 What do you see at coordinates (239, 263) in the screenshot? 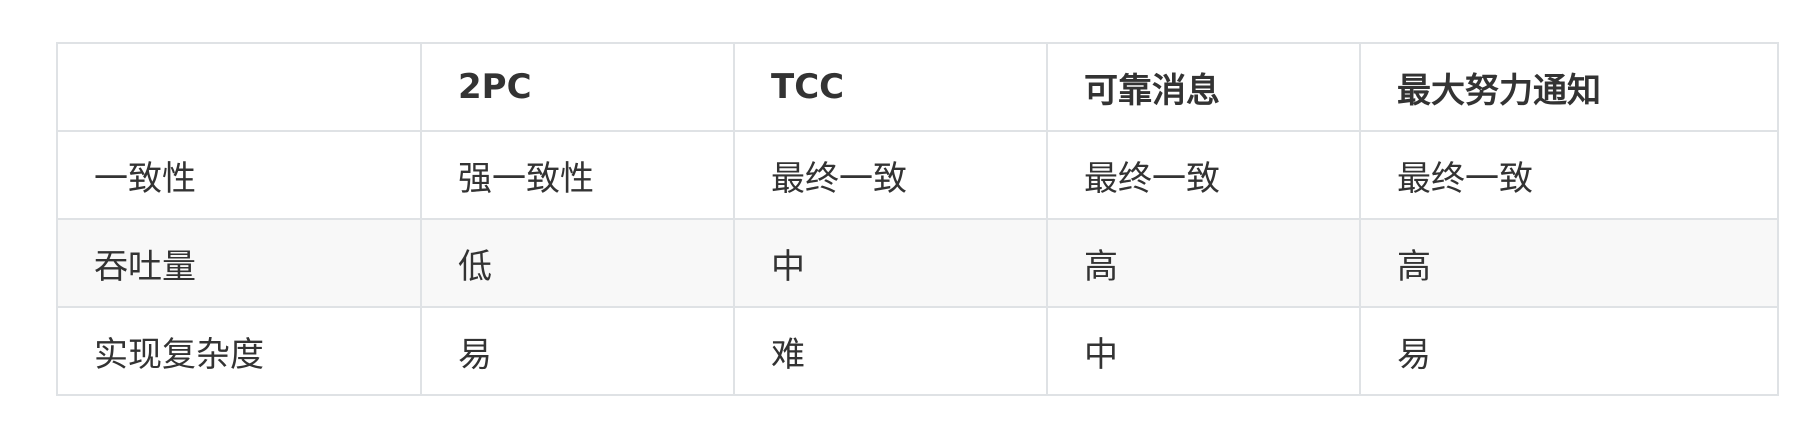
I see `row-label-cell: 吞吐量` at bounding box center [239, 263].